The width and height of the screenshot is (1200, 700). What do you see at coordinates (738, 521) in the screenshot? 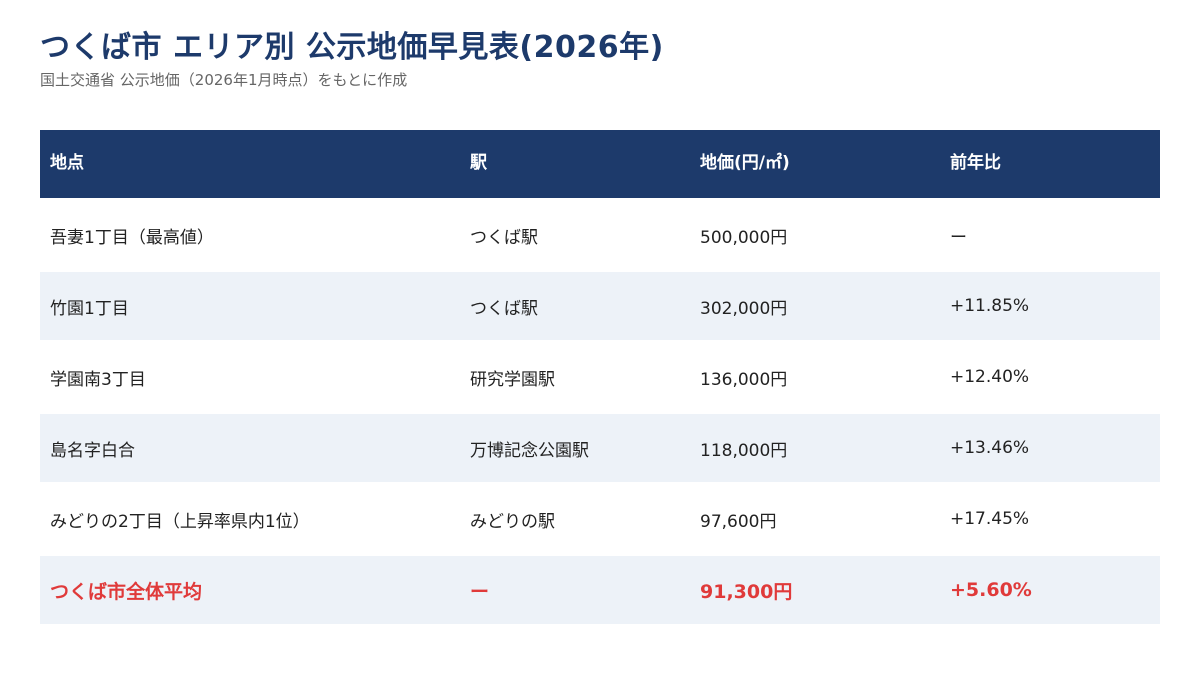
I see `cell-price: 97,600円` at bounding box center [738, 521].